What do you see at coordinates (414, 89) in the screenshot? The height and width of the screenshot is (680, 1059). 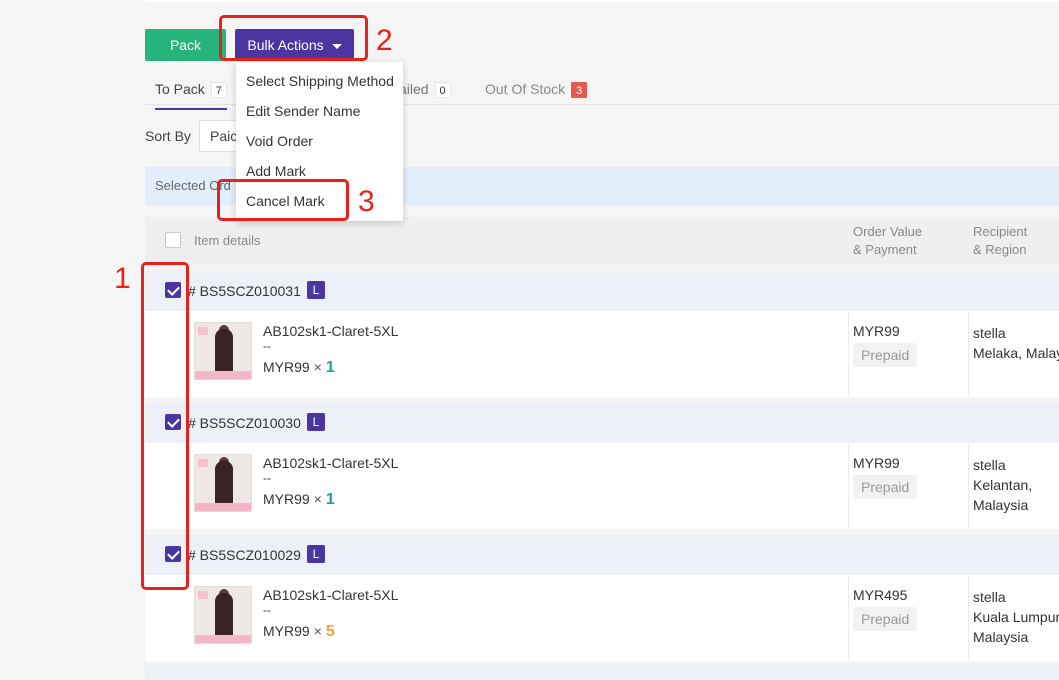 I see `tab-label: ailed` at bounding box center [414, 89].